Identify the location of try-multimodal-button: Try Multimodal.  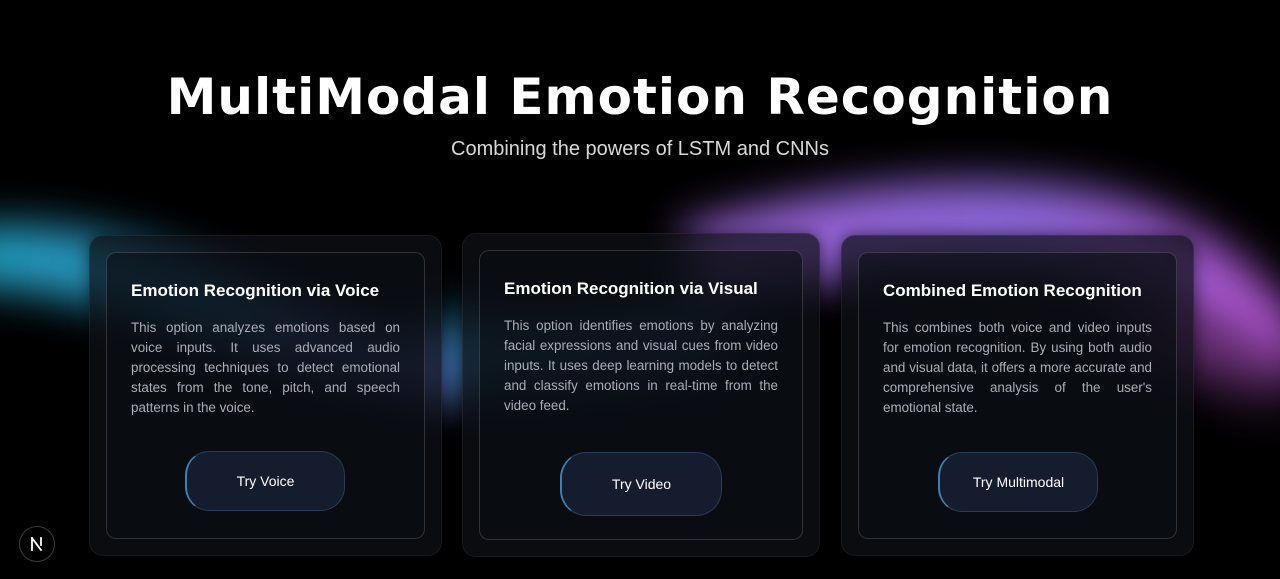
(1018, 482).